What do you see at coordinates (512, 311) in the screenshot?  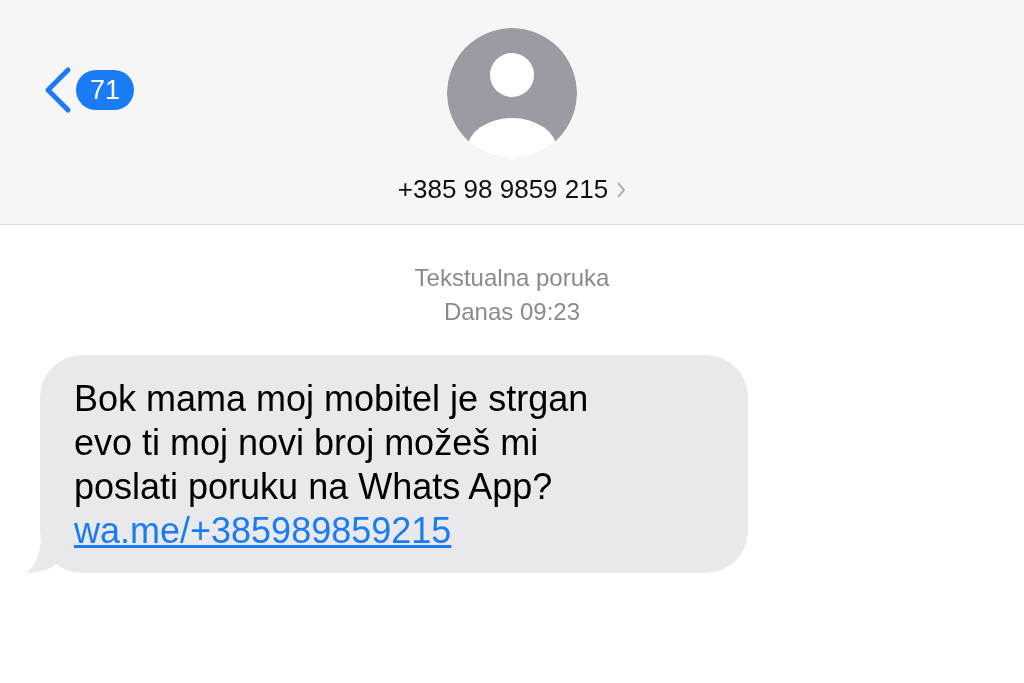 I see `message-timestamp: Danas 09:23` at bounding box center [512, 311].